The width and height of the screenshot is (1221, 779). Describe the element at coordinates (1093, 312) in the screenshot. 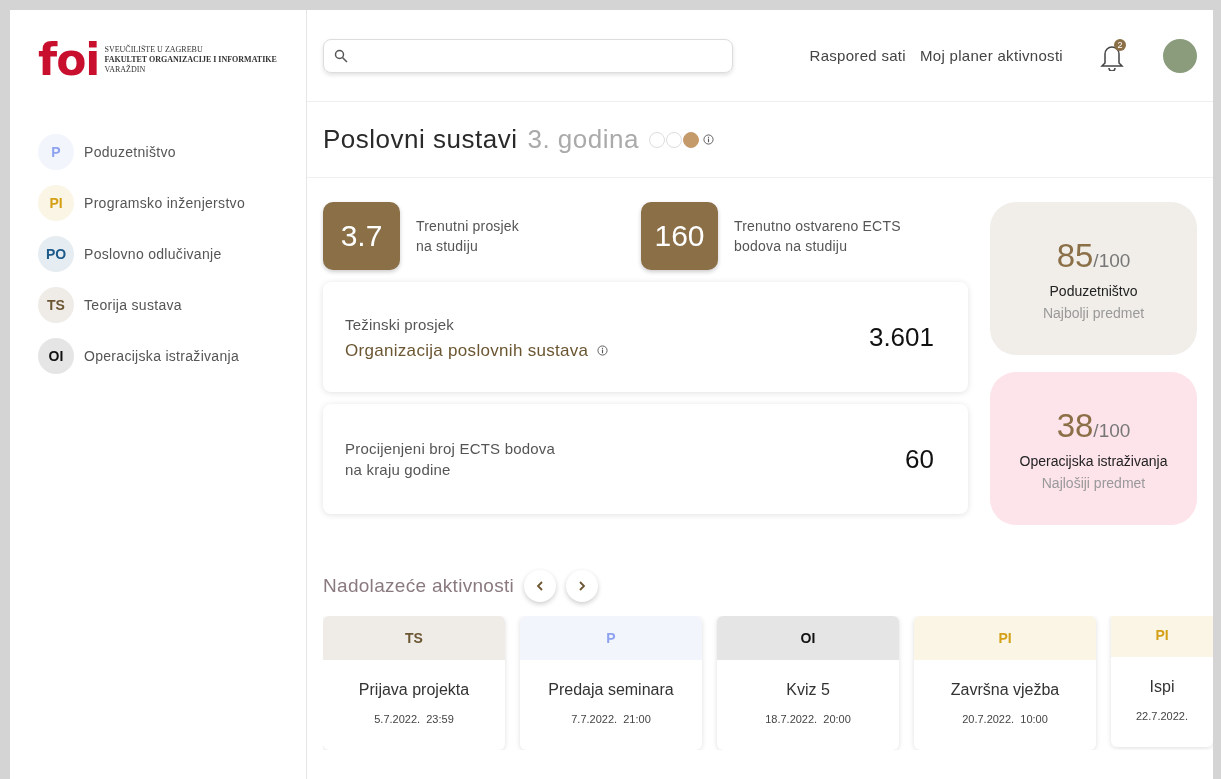

I see `score-caption: Najbolji predmet` at that location.